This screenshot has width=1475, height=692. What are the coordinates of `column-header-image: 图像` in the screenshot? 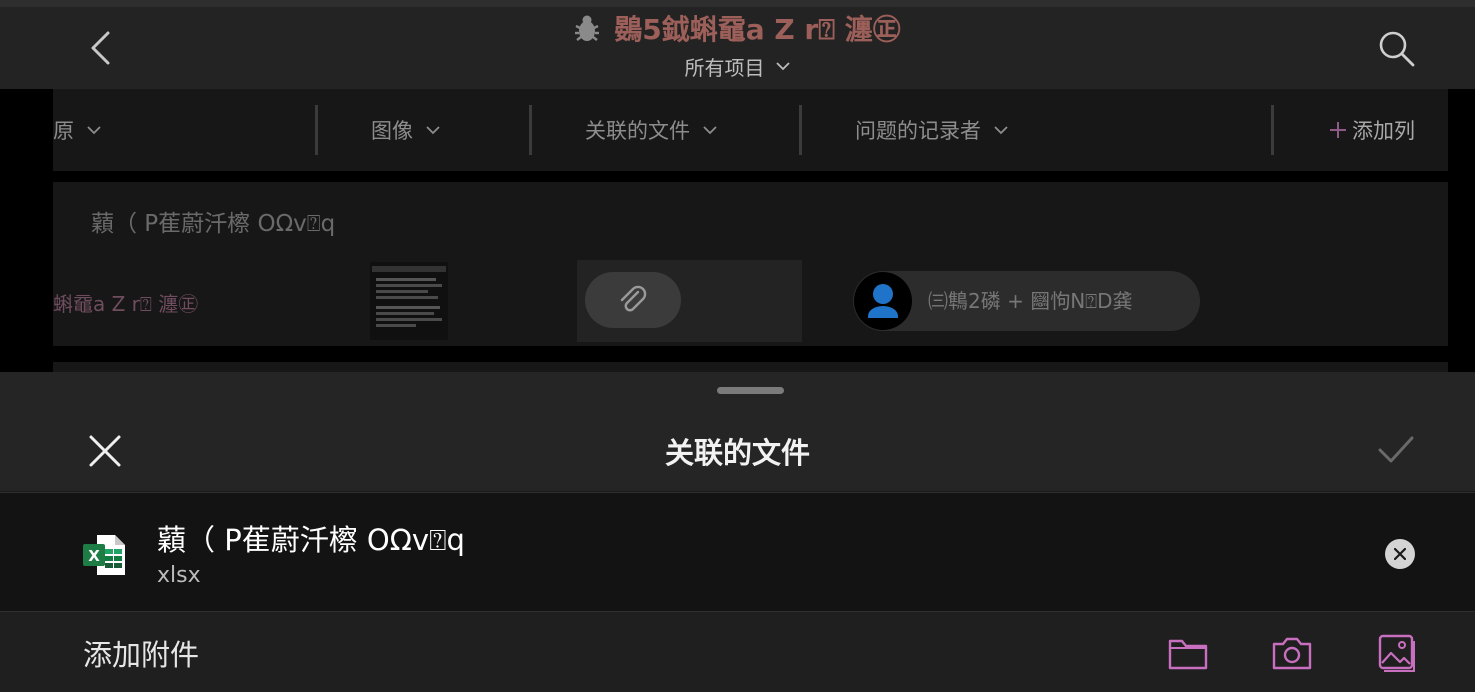 It's located at (406, 130).